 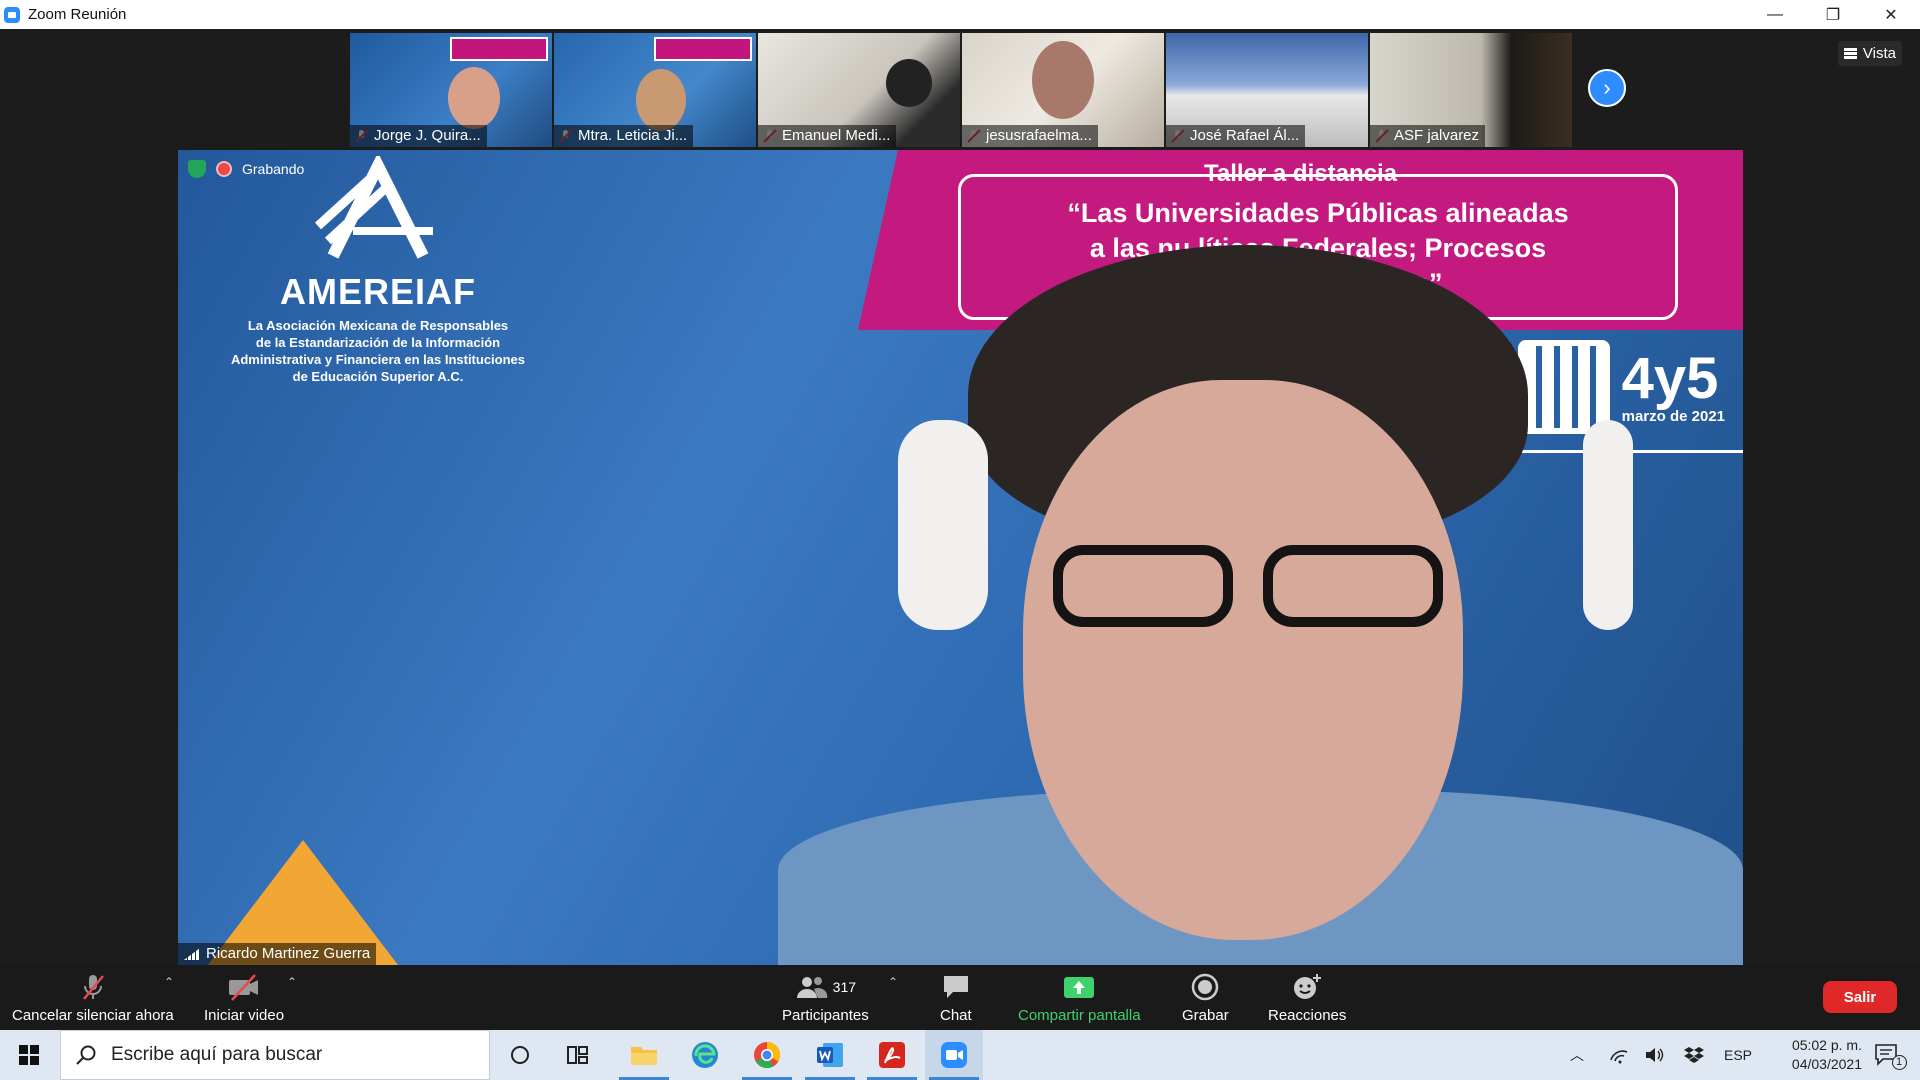 What do you see at coordinates (12, 14) in the screenshot?
I see `zoom-app-icon` at bounding box center [12, 14].